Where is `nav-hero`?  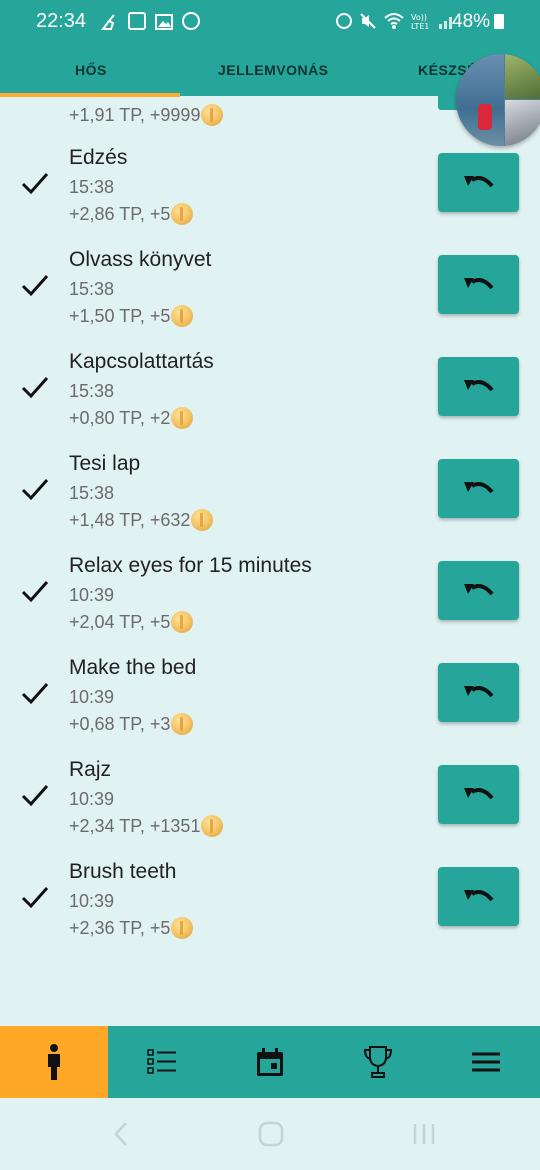 nav-hero is located at coordinates (54, 1062).